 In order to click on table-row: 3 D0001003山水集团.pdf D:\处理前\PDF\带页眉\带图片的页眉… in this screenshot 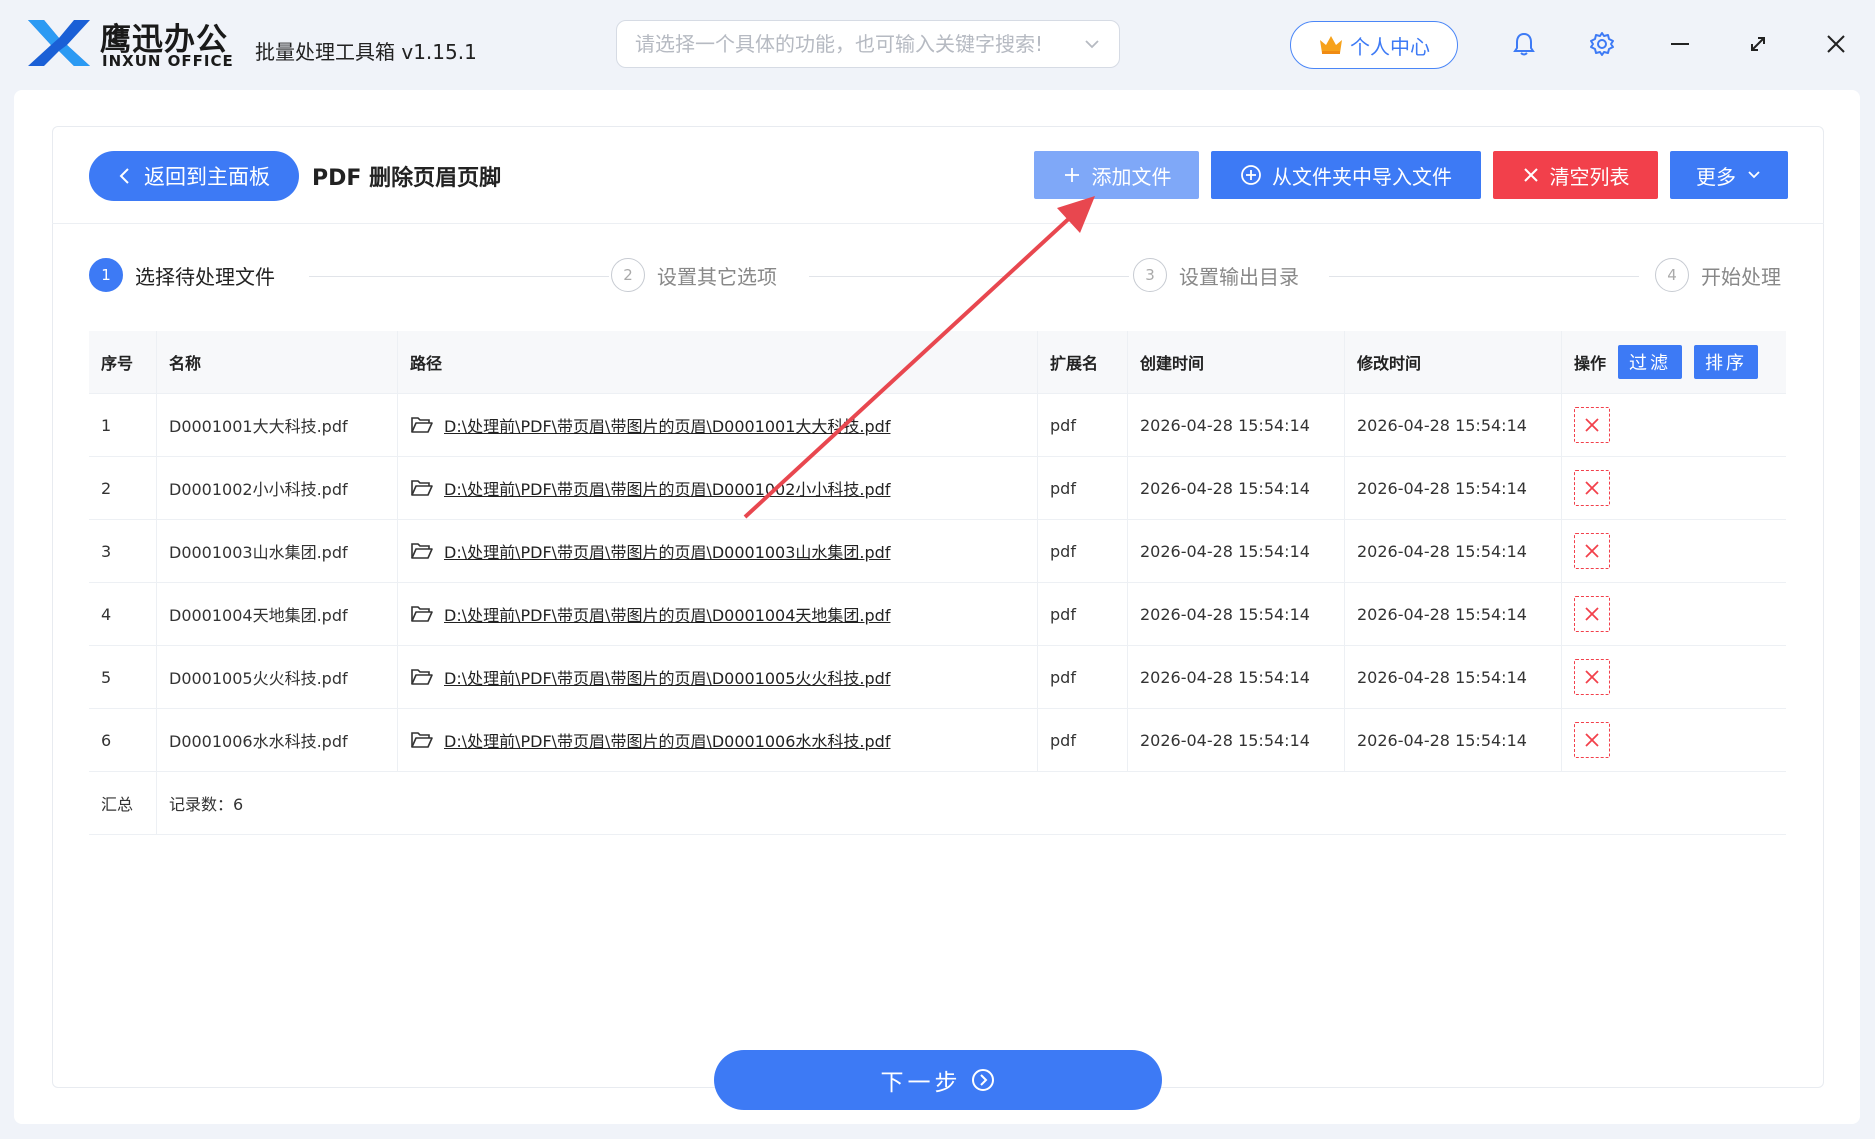, I will do `click(937, 551)`.